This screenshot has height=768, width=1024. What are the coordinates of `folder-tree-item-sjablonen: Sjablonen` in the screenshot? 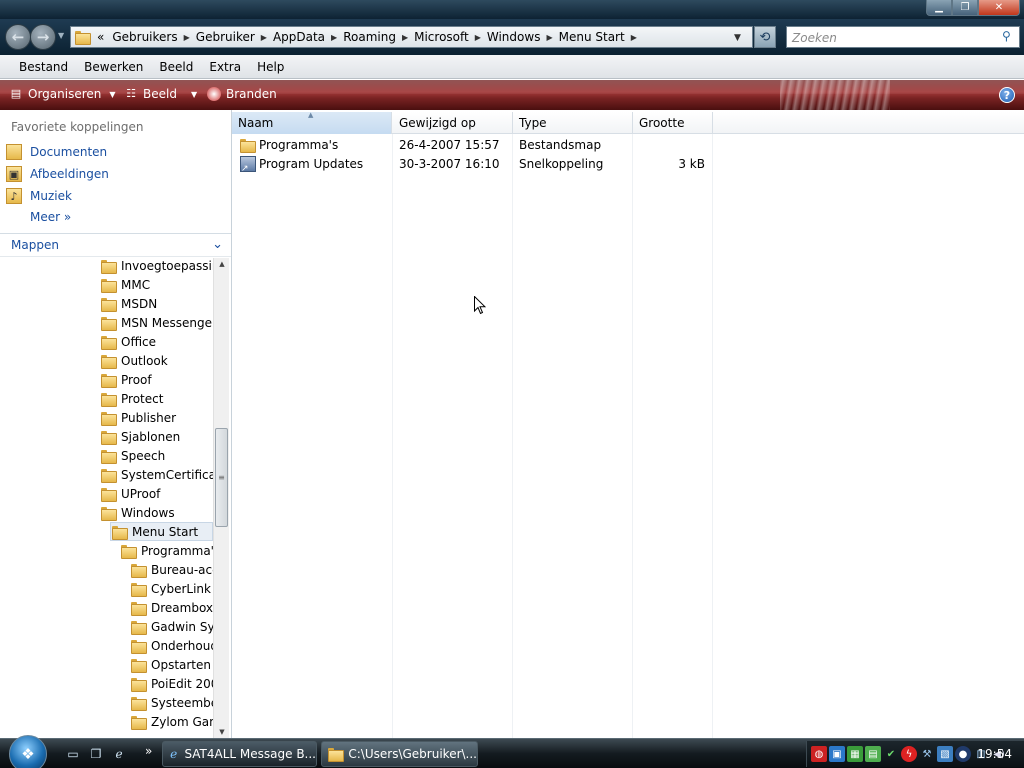 It's located at (156, 436).